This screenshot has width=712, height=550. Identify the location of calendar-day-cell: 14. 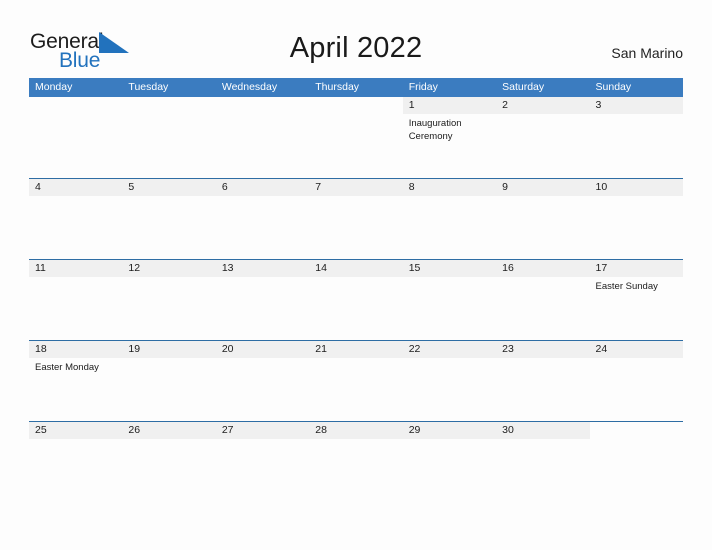
(356, 300).